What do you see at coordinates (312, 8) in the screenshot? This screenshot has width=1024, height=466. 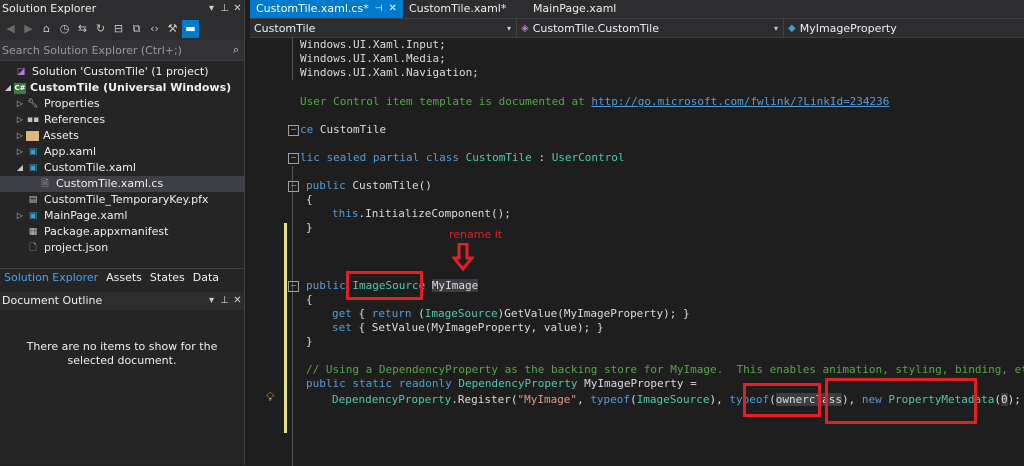 I see `tab-label: CustomTile.xaml.cs*` at bounding box center [312, 8].